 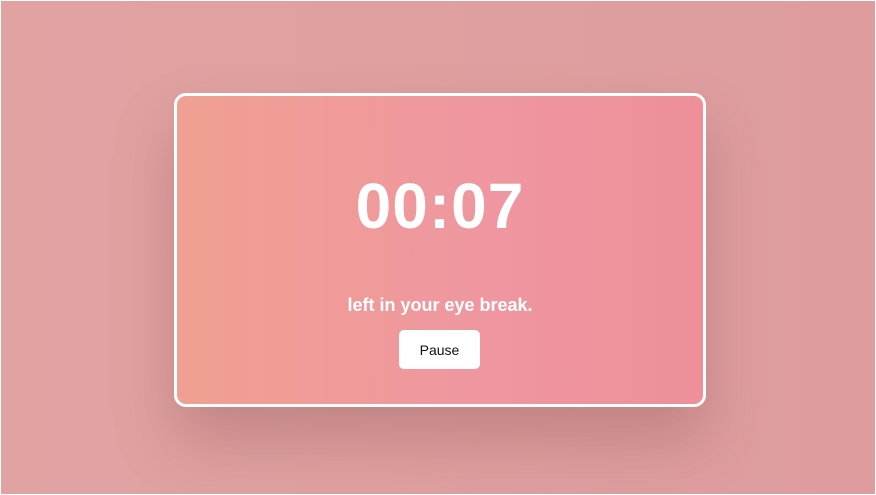 I want to click on countdown-timer: 00:07, so click(x=440, y=206).